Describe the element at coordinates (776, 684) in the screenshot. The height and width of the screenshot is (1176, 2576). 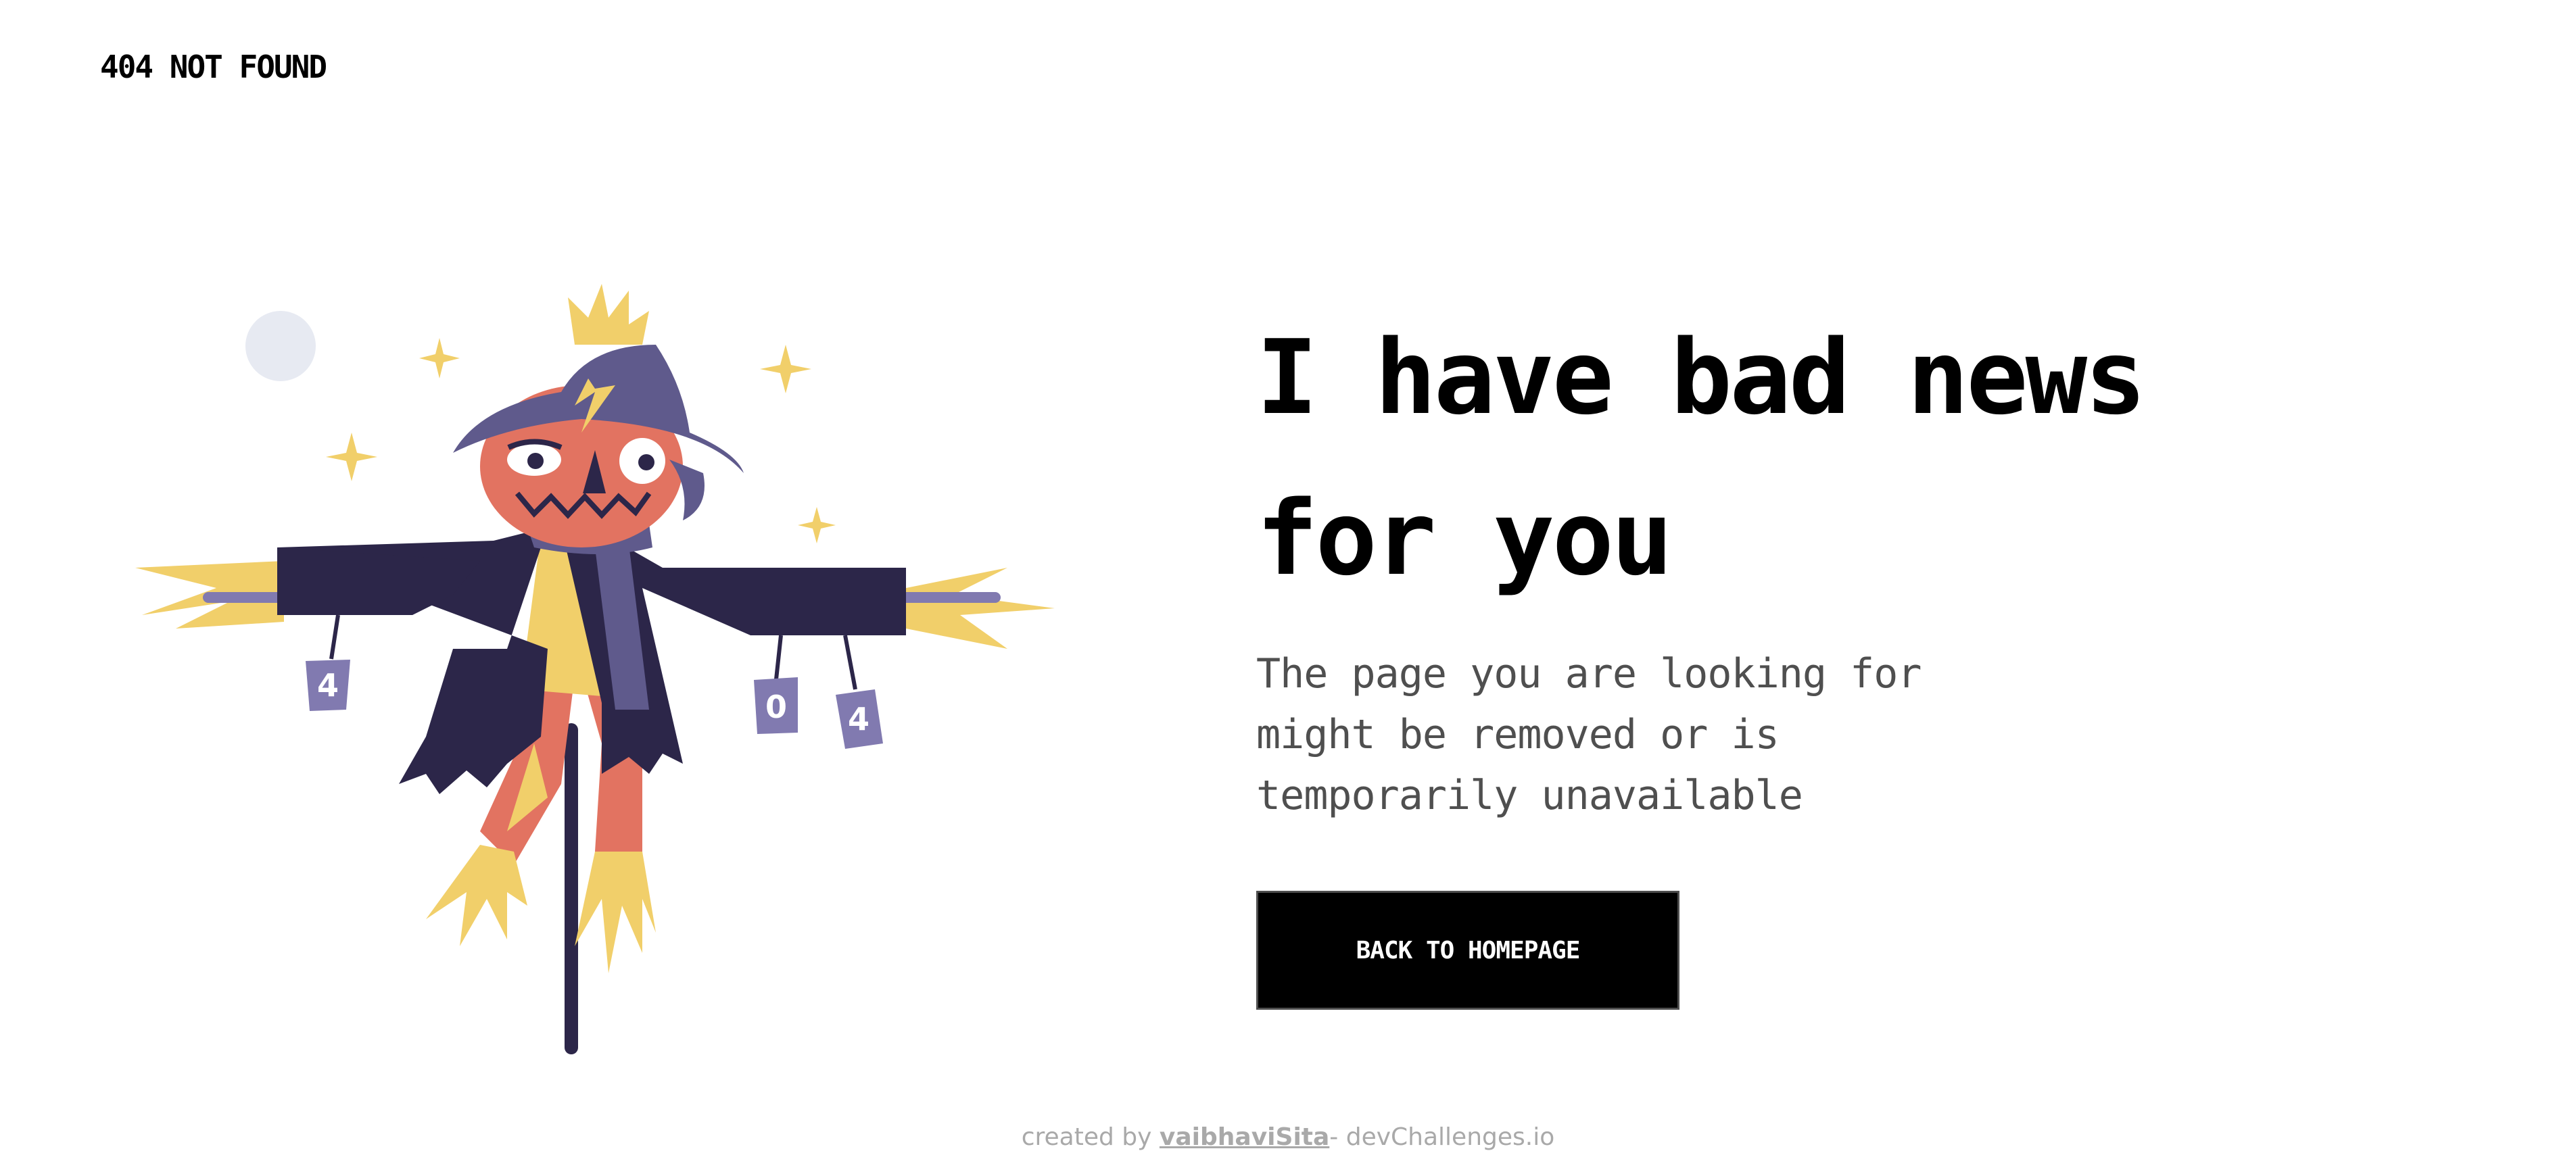
I see `can-middle: 0` at that location.